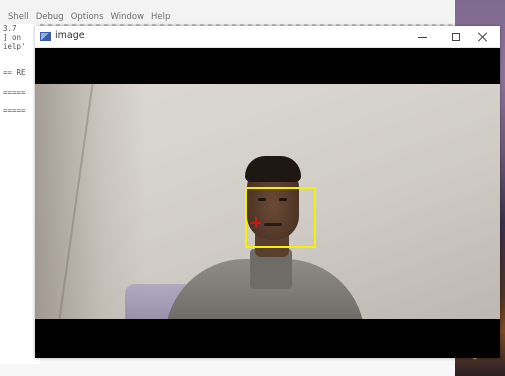 This screenshot has height=376, width=505. I want to click on maximize-icon, so click(456, 37).